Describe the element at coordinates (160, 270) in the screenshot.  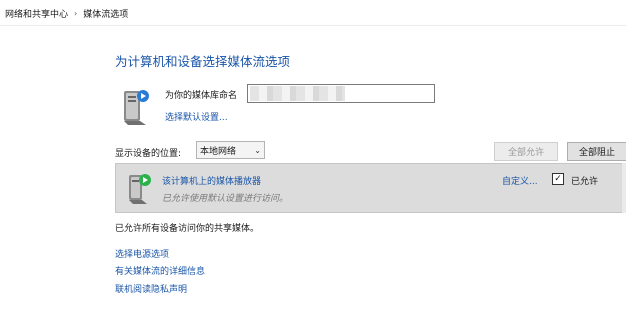
I see `media-streaming-info-link: 有关媒体流的详细信息` at that location.